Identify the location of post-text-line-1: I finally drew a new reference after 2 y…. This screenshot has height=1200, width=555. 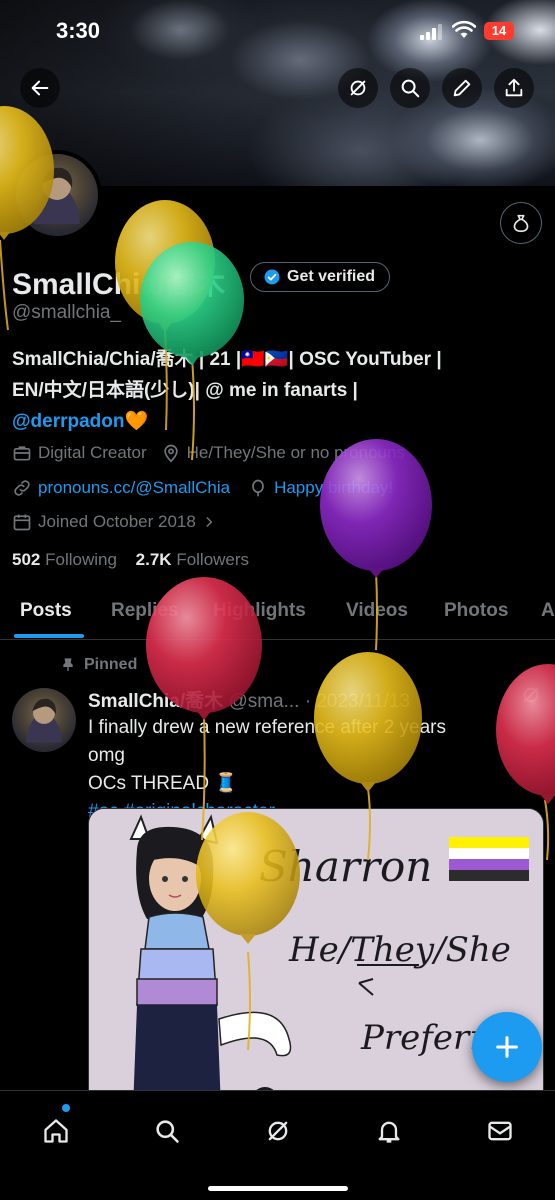
(267, 727).